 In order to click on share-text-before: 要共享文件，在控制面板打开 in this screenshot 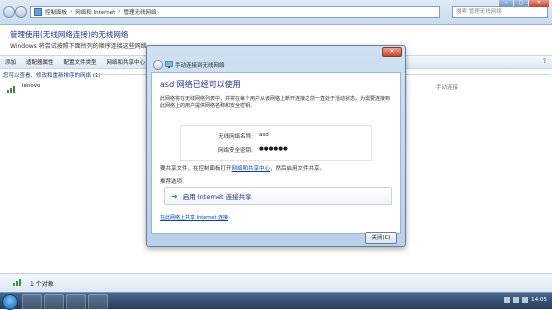, I will do `click(196, 169)`.